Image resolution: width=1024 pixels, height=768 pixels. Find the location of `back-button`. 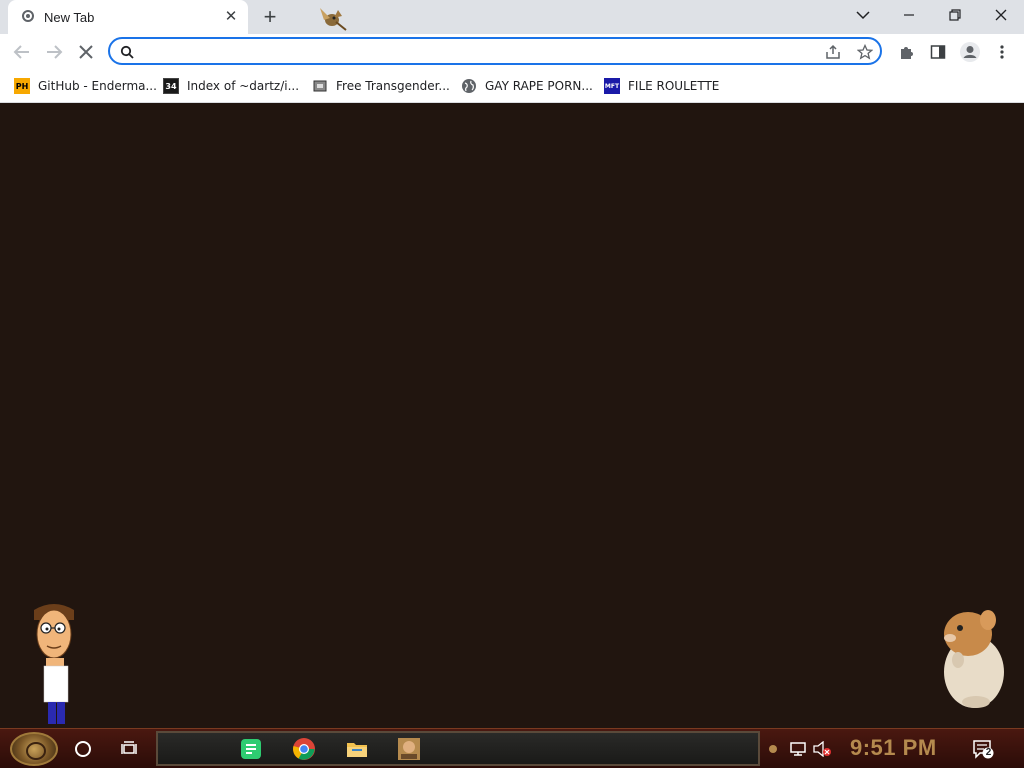

back-button is located at coordinates (22, 52).